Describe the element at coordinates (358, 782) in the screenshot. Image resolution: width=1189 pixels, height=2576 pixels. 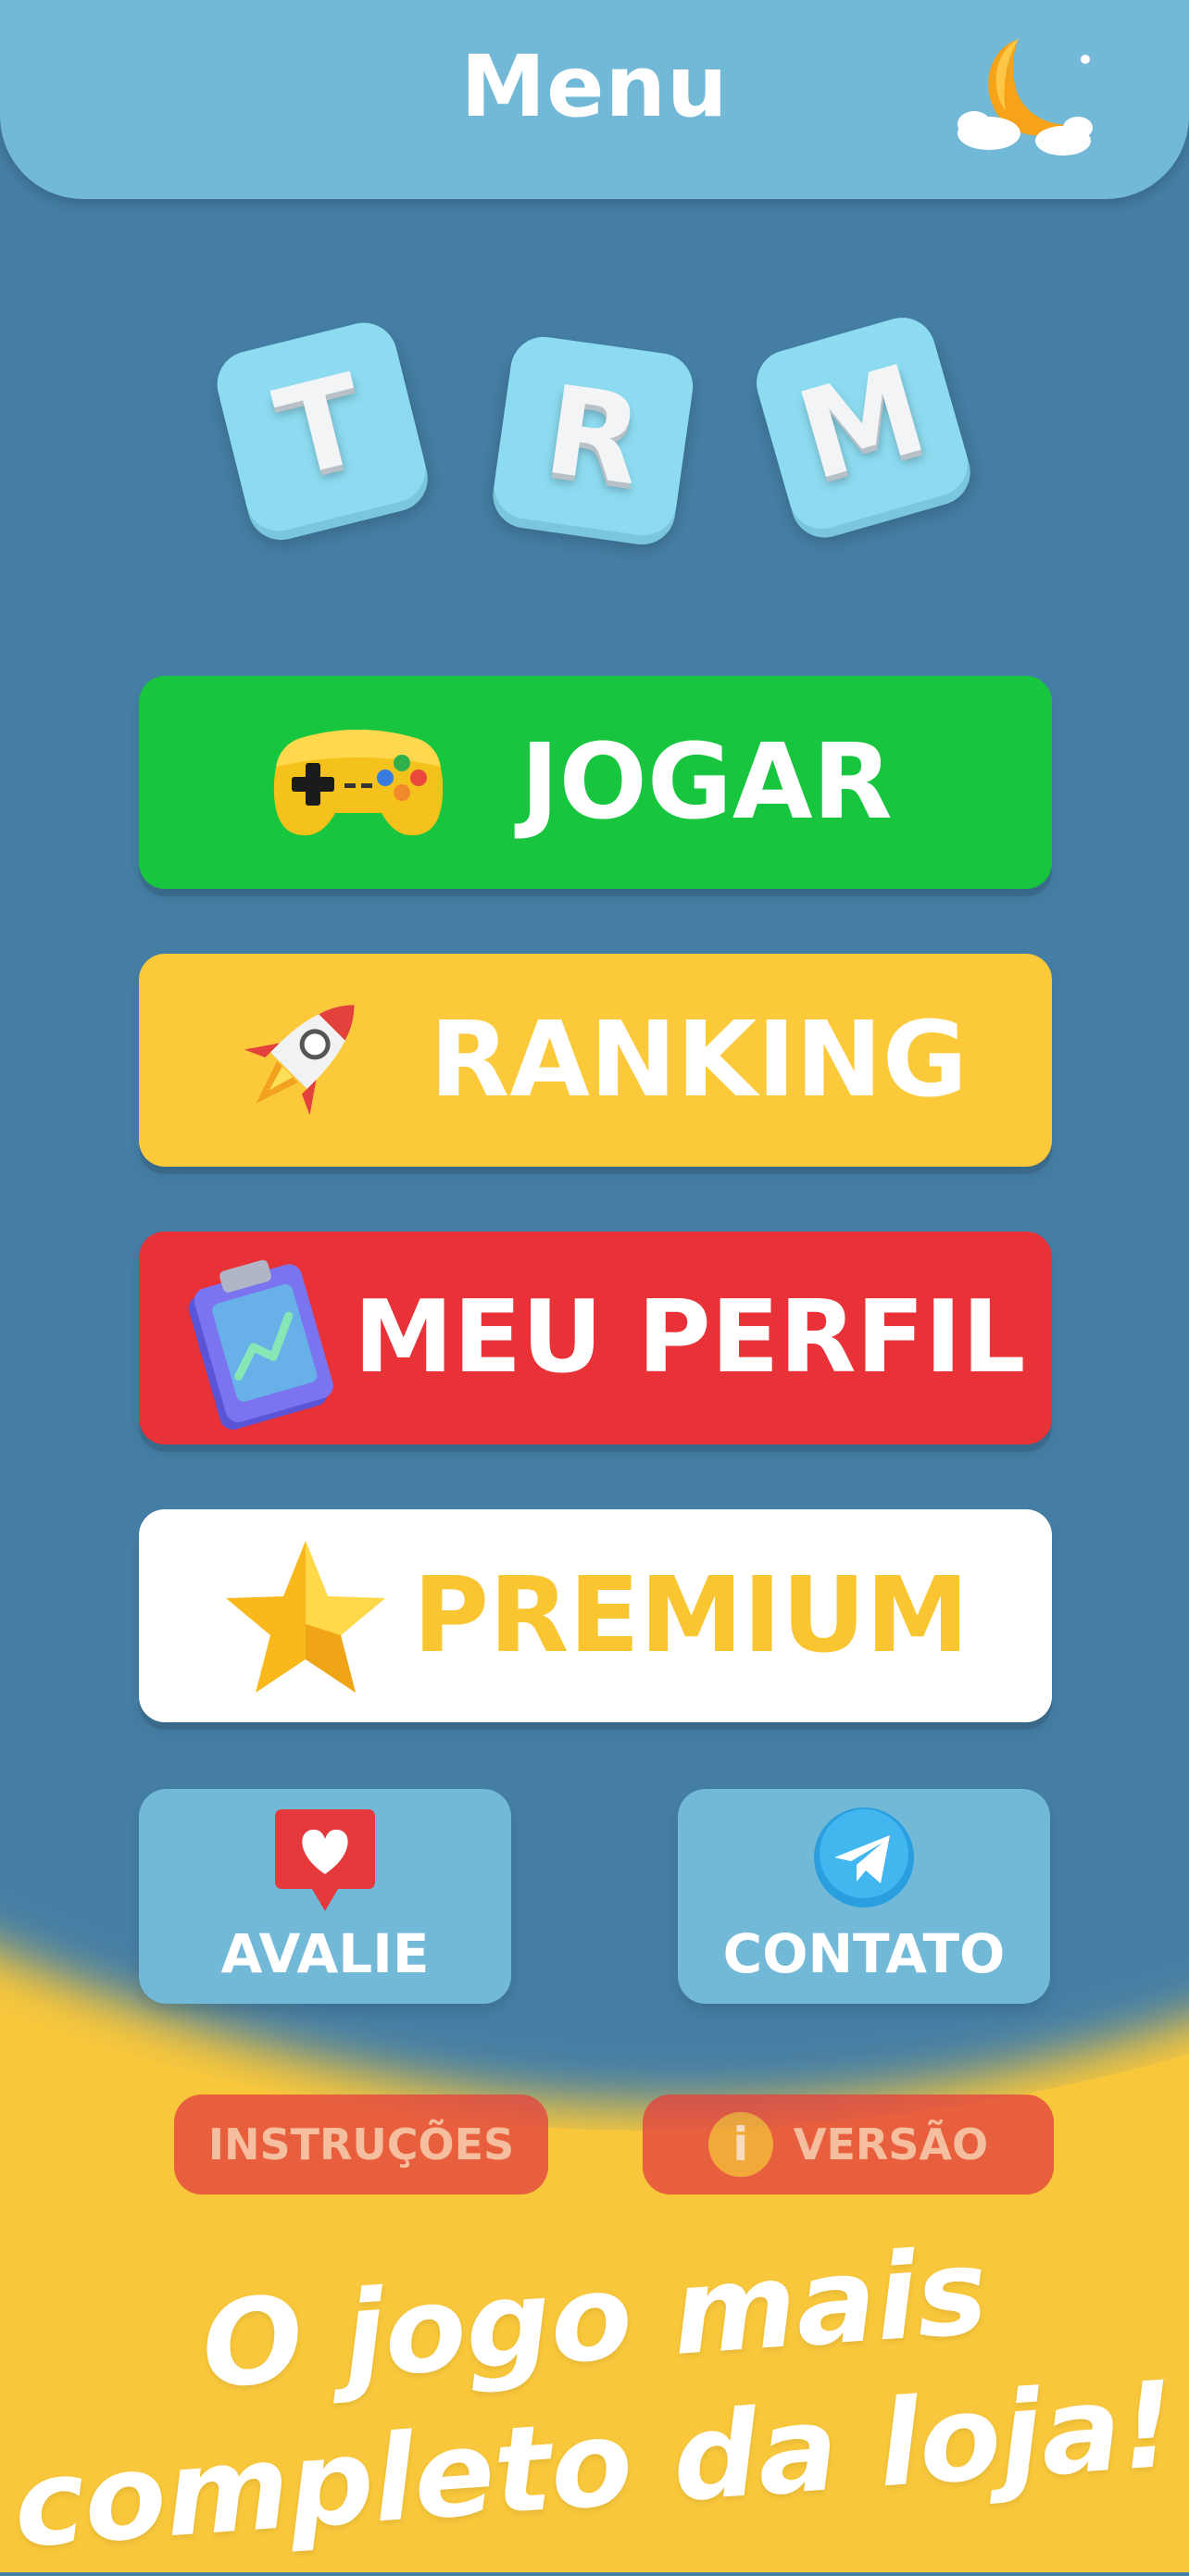
I see `gamepad-icon` at that location.